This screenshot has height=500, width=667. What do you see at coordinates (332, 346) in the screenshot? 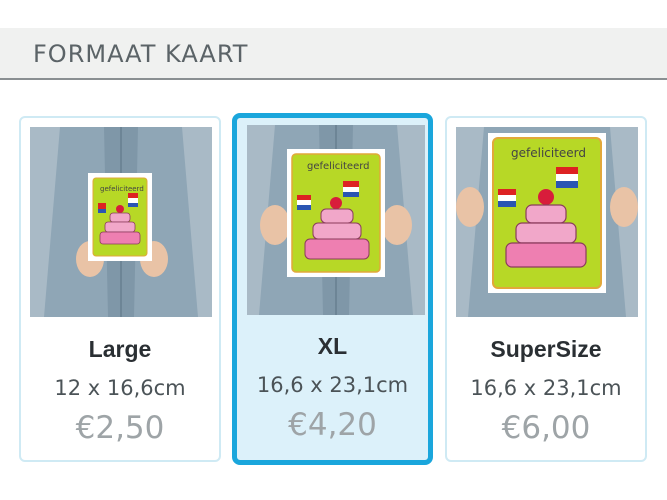
I see `option-name: XL` at bounding box center [332, 346].